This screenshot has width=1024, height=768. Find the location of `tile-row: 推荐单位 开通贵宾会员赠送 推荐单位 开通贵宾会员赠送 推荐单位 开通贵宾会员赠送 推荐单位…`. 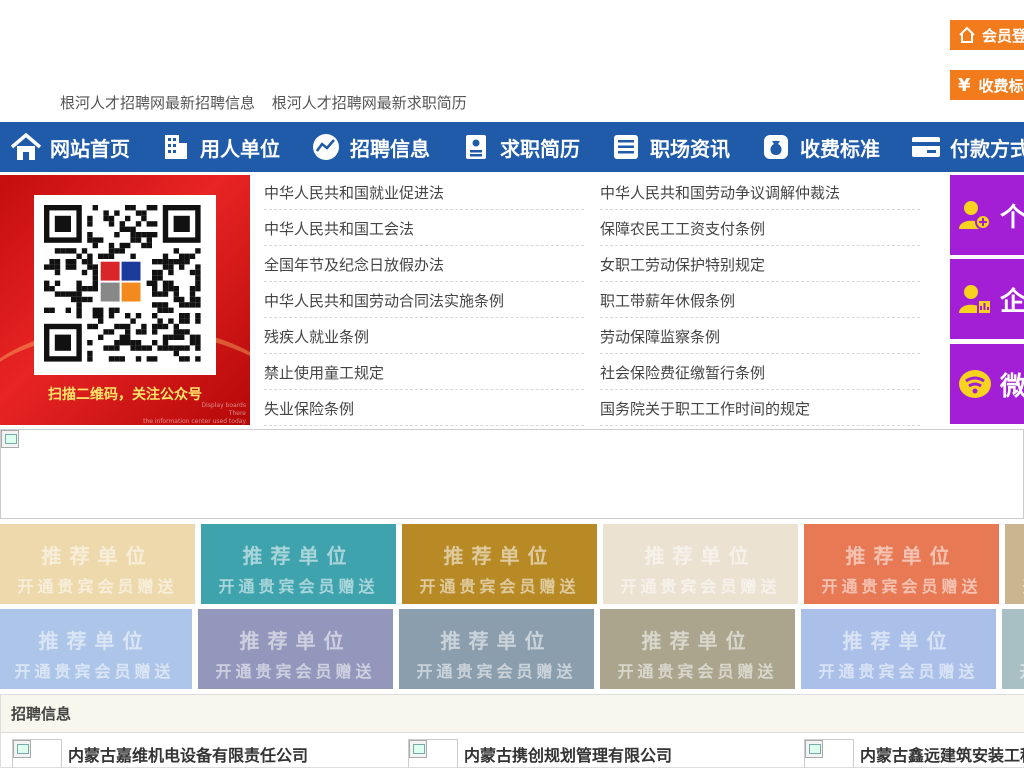

tile-row: 推荐单位 开通贵宾会员赠送 推荐单位 开通贵宾会员赠送 推荐单位 开通贵宾会员赠送 推荐单位… is located at coordinates (512, 649).